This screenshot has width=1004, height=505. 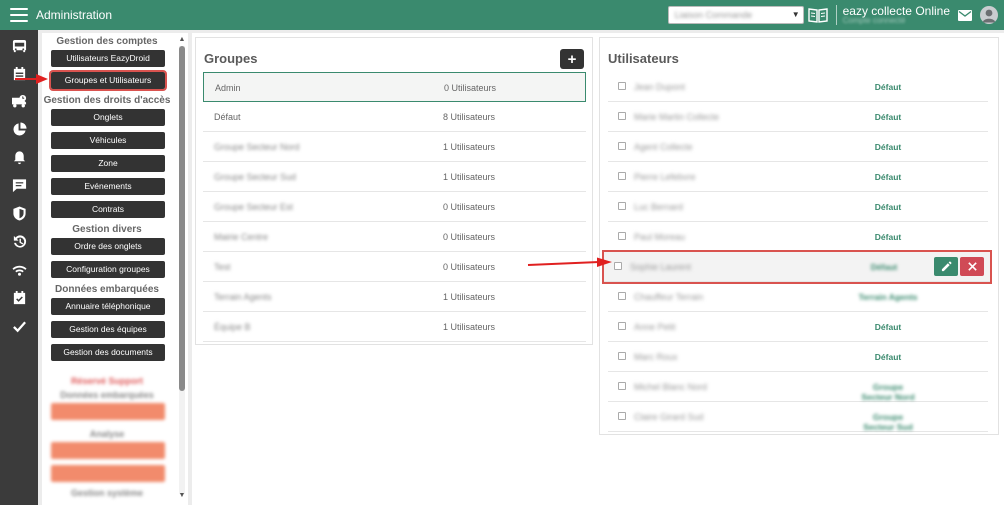 What do you see at coordinates (798, 147) in the screenshot?
I see `user-row: Agent Collecte Défaut` at bounding box center [798, 147].